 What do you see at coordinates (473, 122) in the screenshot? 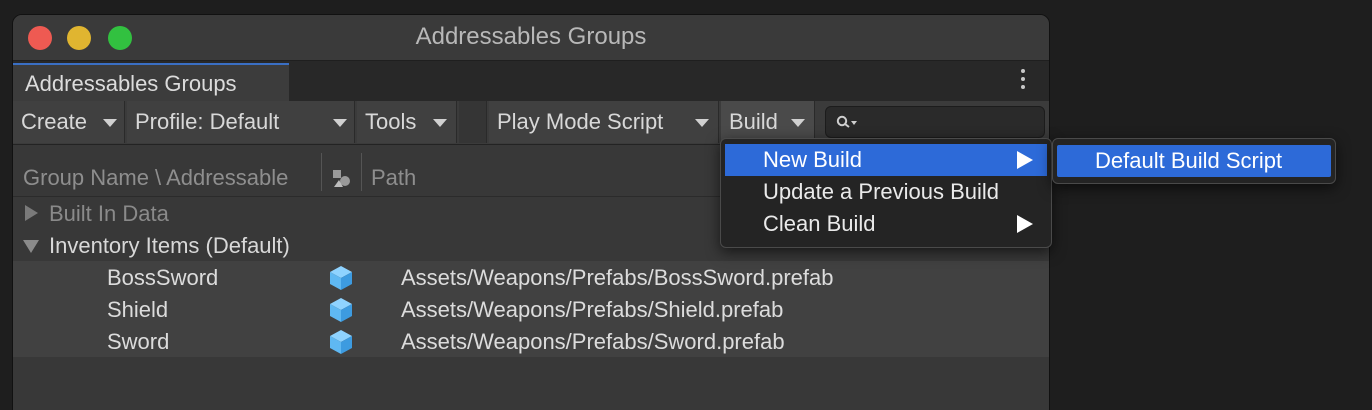
I see `toolbar-spacer` at bounding box center [473, 122].